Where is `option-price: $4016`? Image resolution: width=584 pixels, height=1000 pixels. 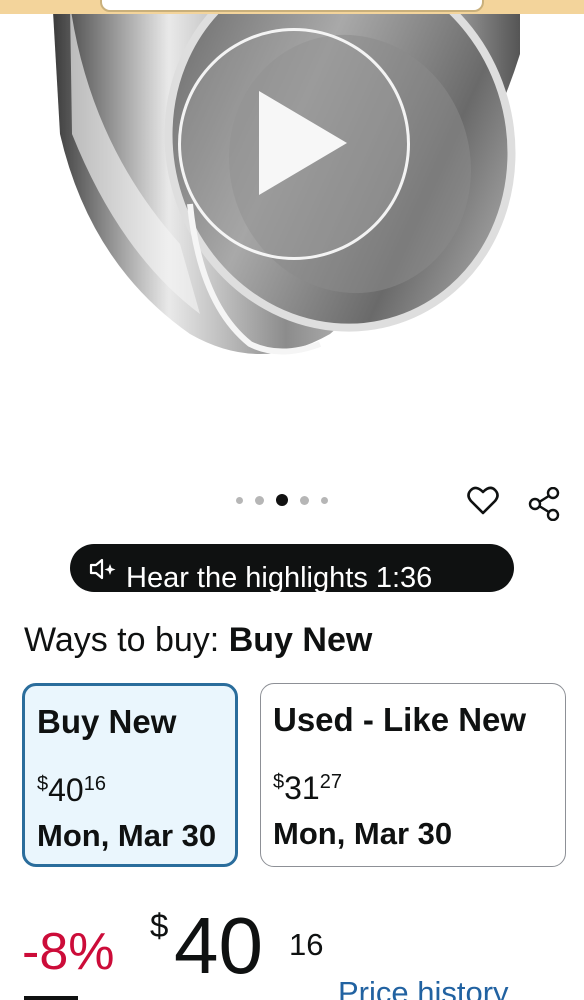
option-price: $4016 is located at coordinates (71, 790).